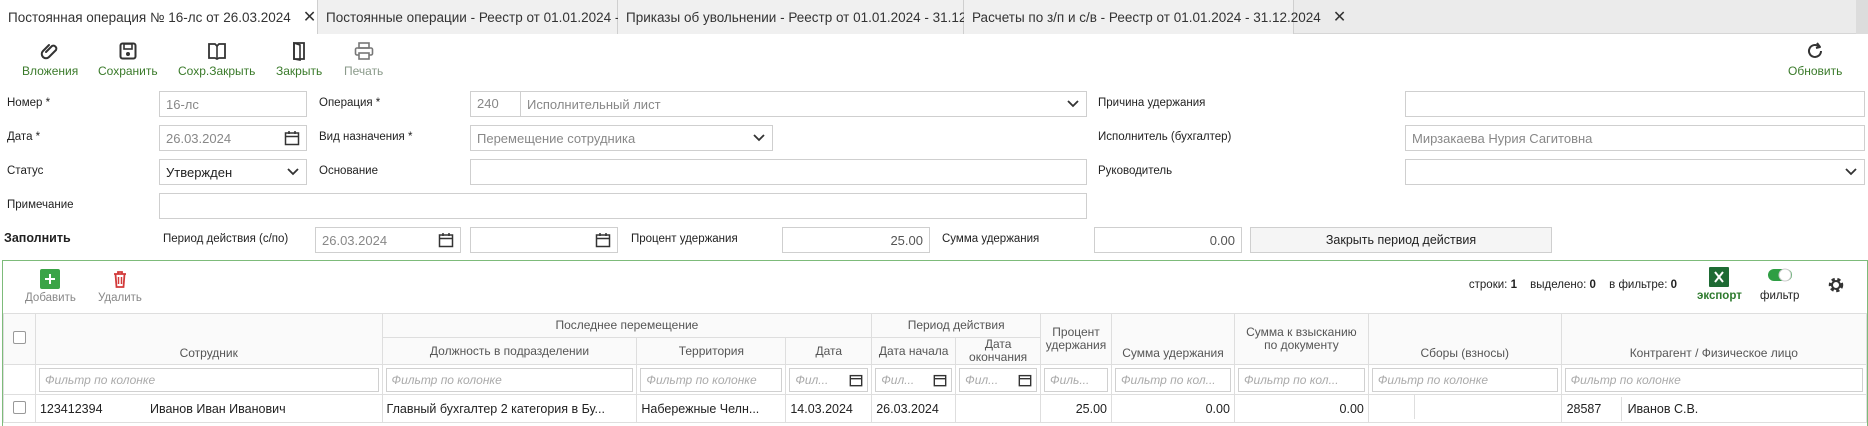 The height and width of the screenshot is (426, 1868). What do you see at coordinates (998, 351) in the screenshot?
I see `date-end-header: Дата окончания` at bounding box center [998, 351].